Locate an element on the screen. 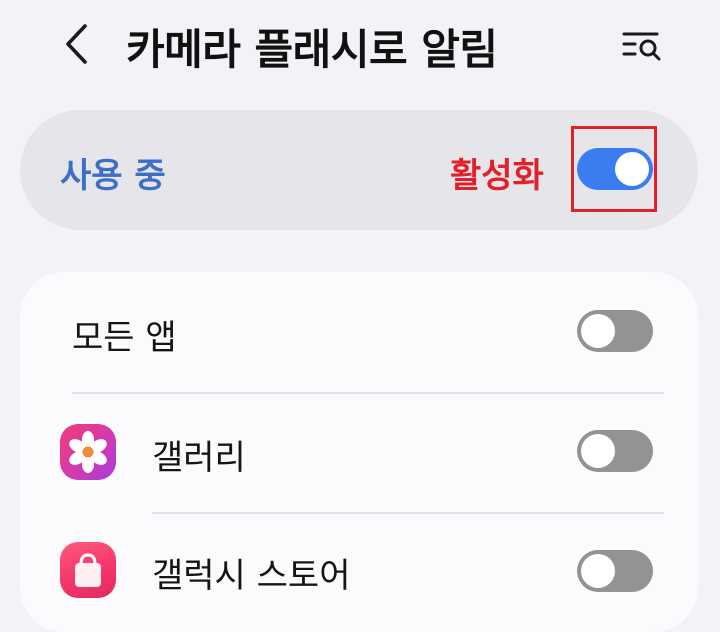  all-apps-toggle is located at coordinates (615, 331).